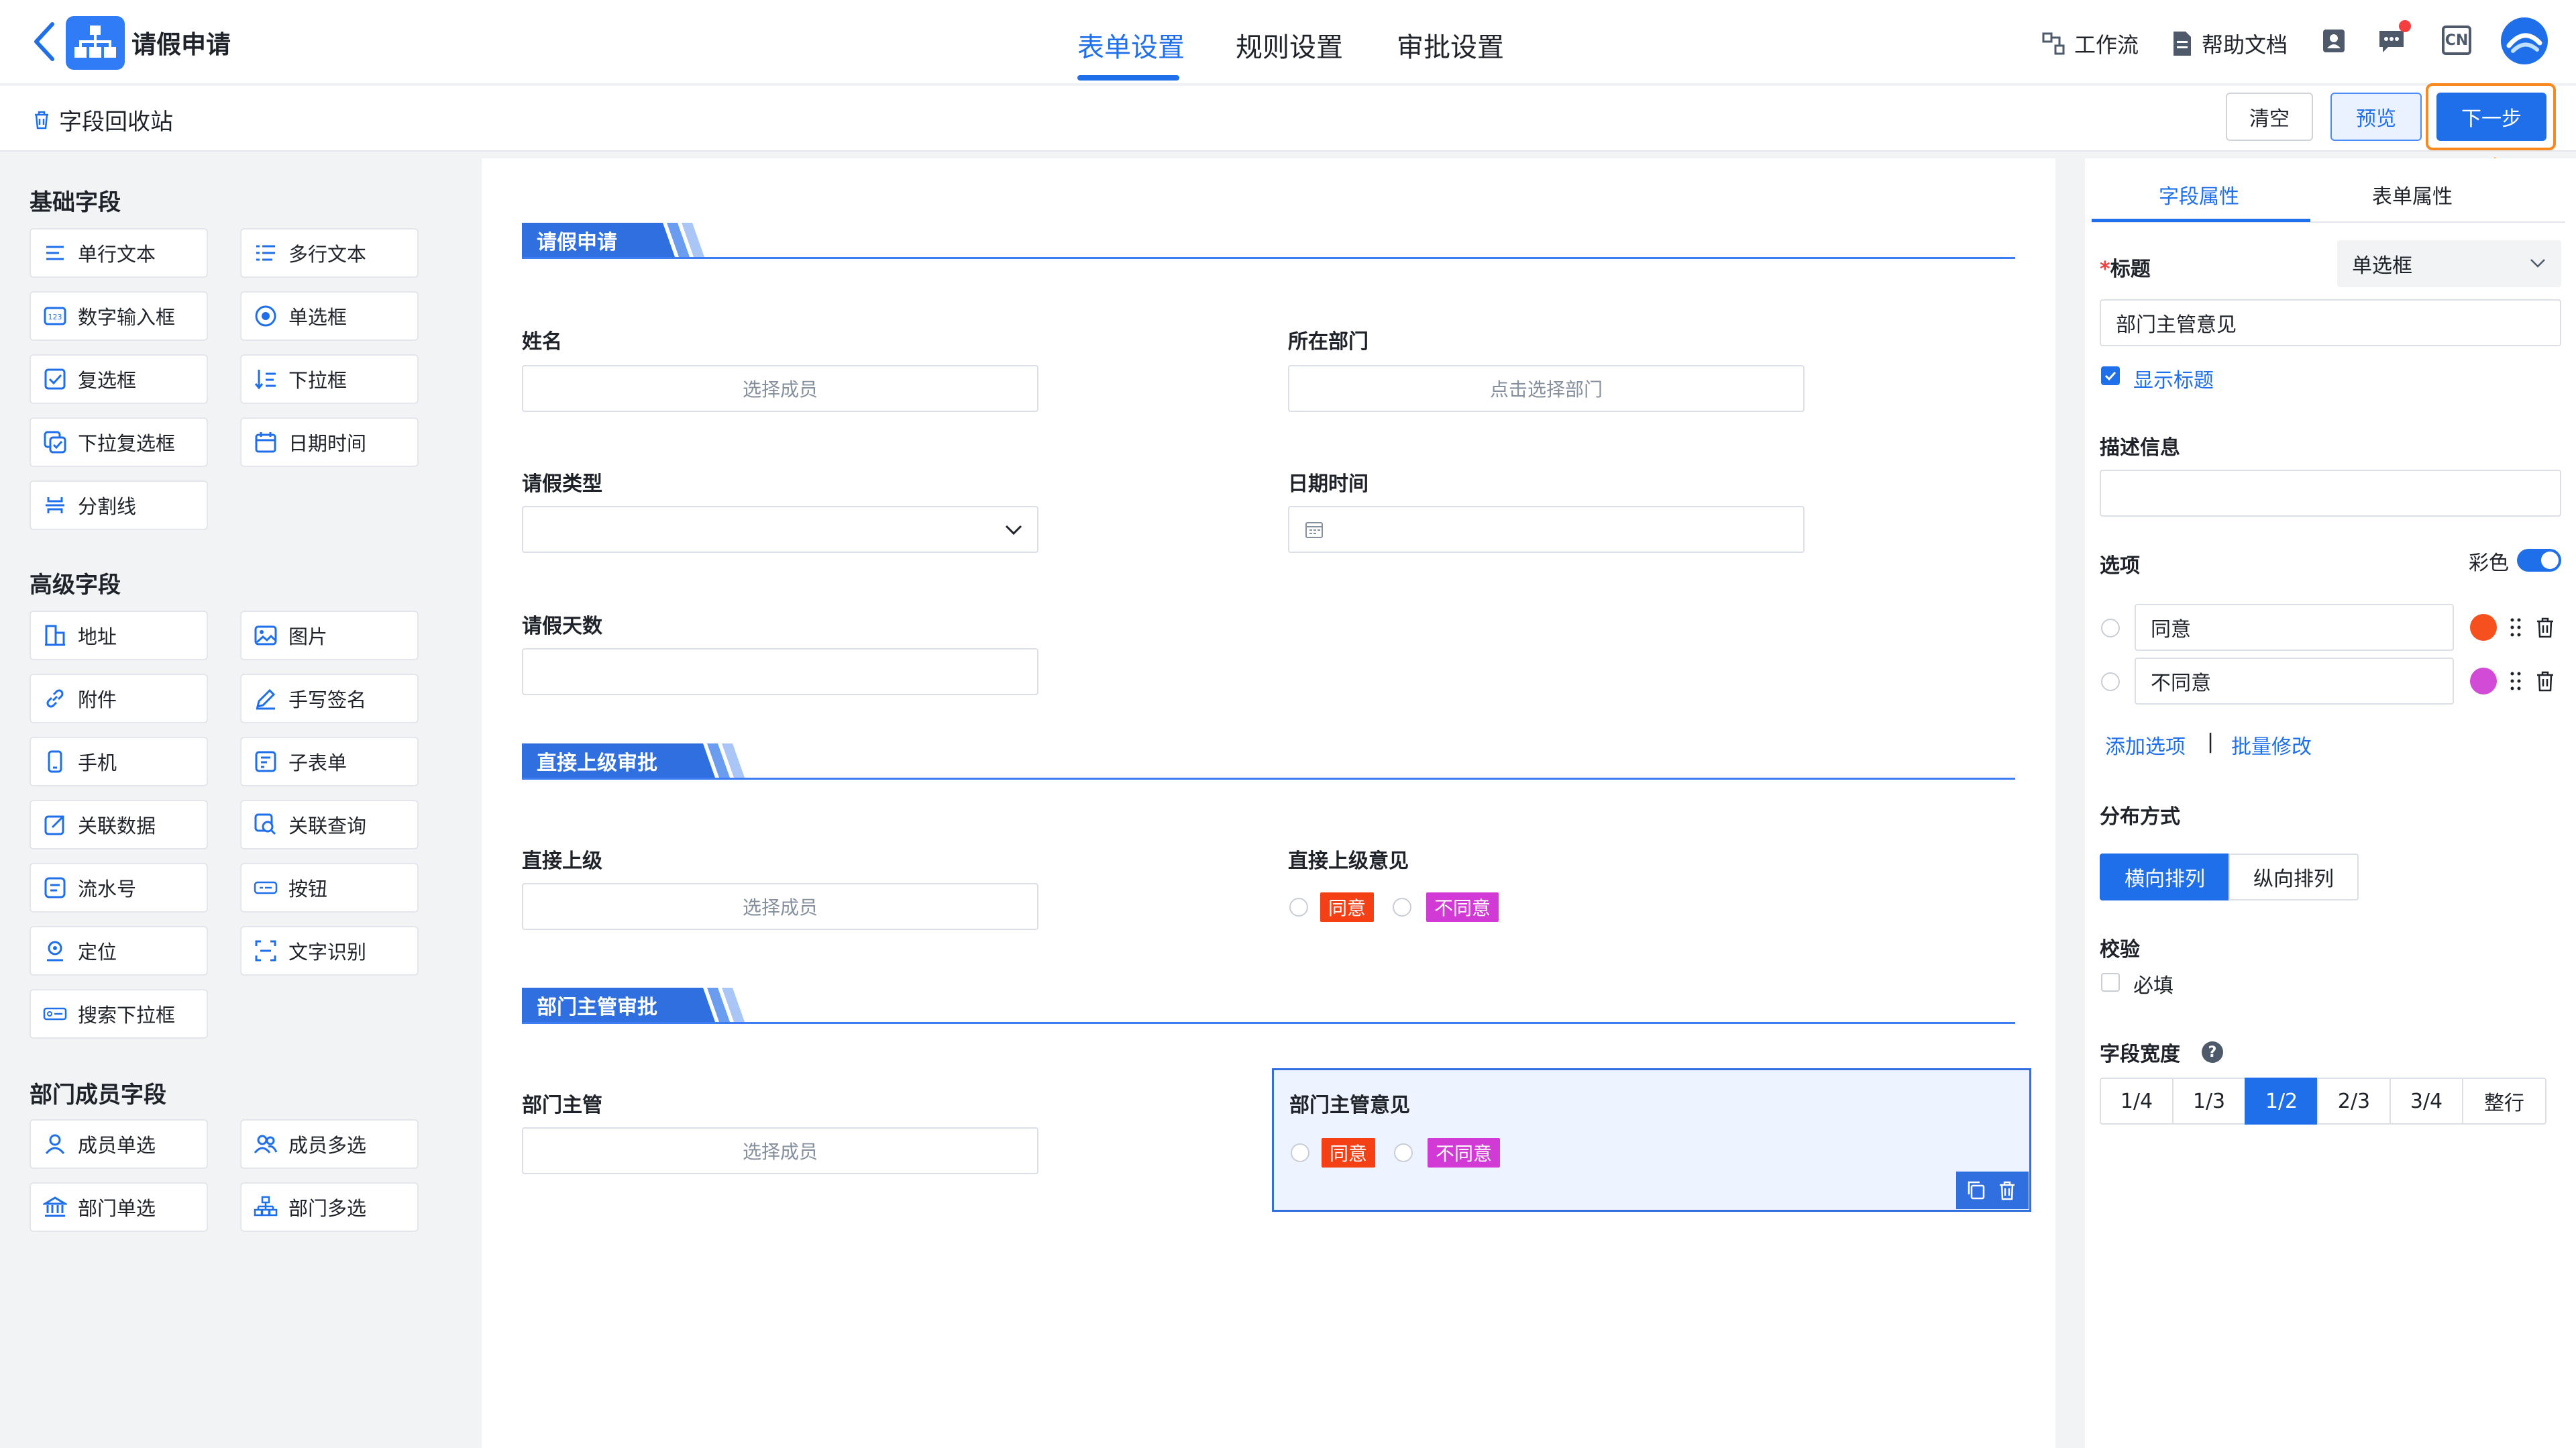 This screenshot has width=2576, height=1448. I want to click on manager-member-picker: 选择成员, so click(780, 1150).